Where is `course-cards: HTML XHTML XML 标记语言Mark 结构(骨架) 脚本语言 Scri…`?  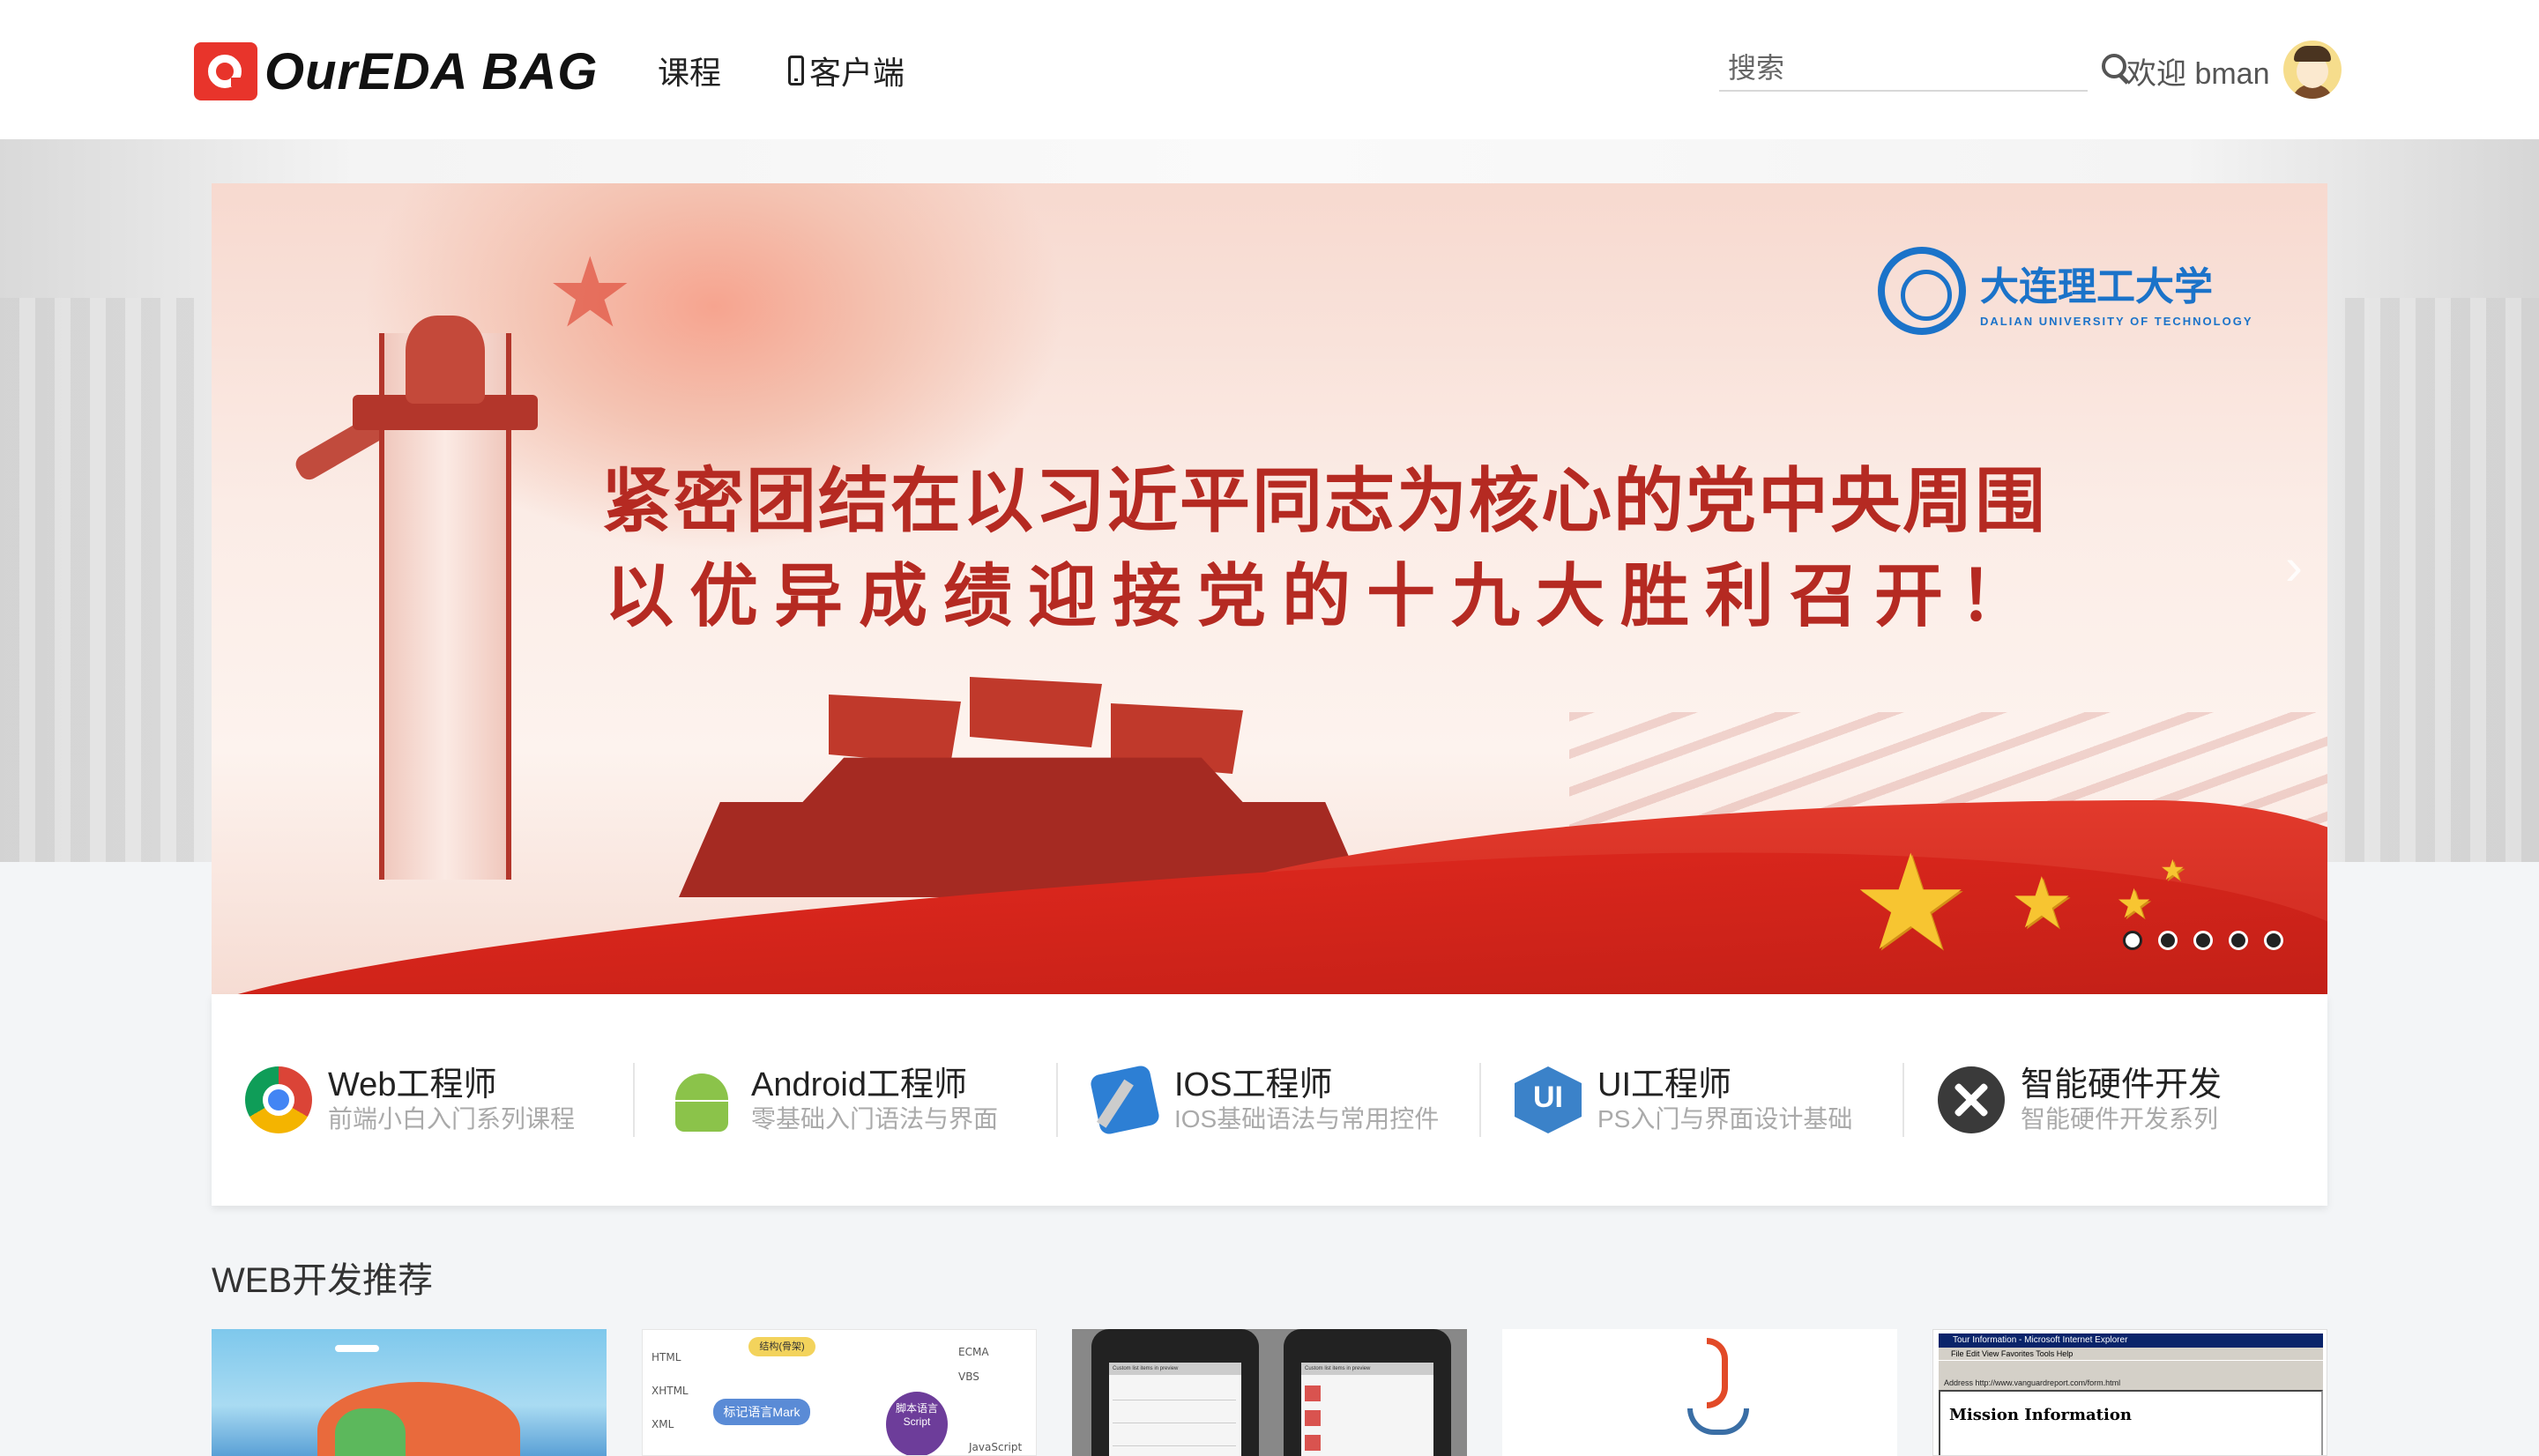
course-cards: HTML XHTML XML 标记语言Mark 结构(骨架) 脚本语言 Scri… is located at coordinates (1269, 1392).